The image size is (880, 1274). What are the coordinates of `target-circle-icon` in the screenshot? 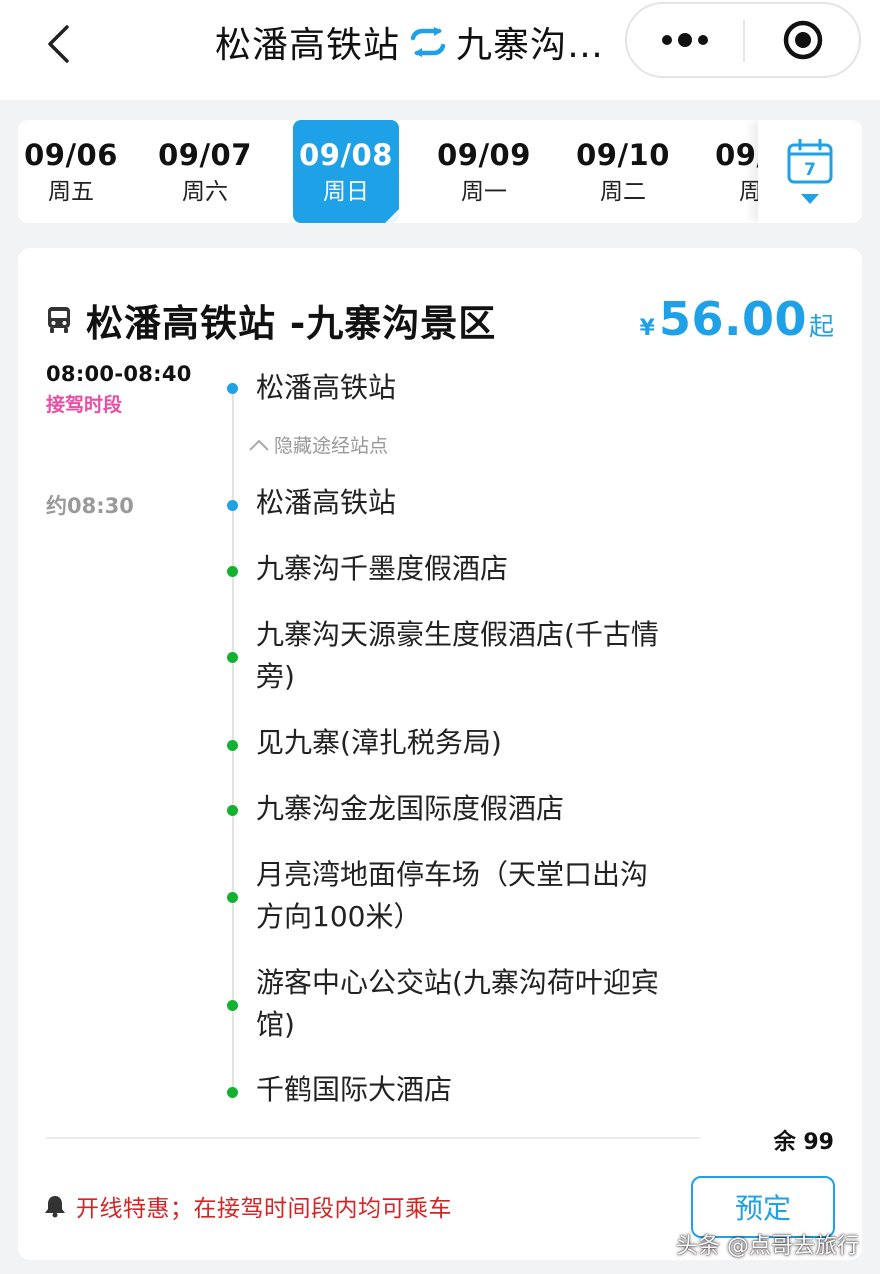 It's located at (803, 40).